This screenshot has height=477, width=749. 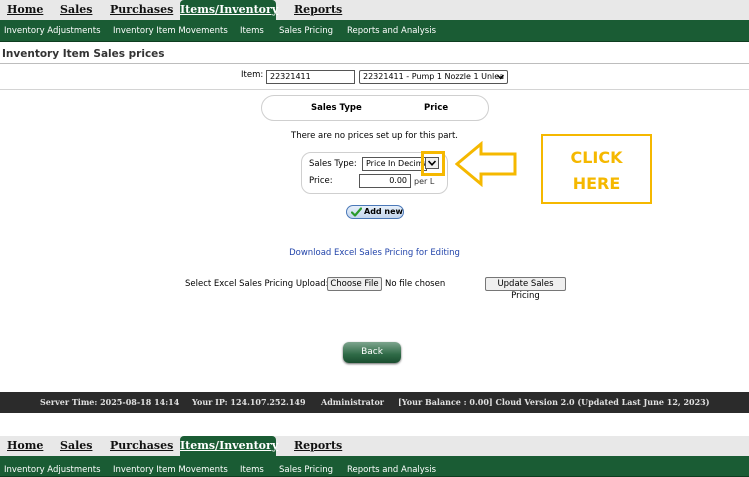 I want to click on no-file-text: No file chosen, so click(x=415, y=284).